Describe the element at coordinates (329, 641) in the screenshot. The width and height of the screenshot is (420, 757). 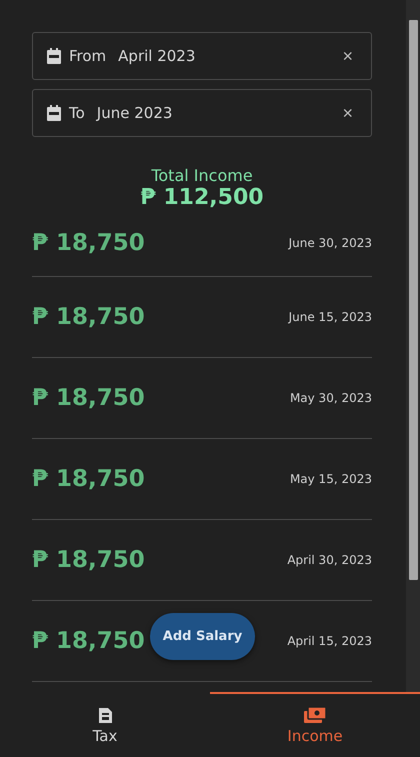
I see `income-date: April 15, 2023` at that location.